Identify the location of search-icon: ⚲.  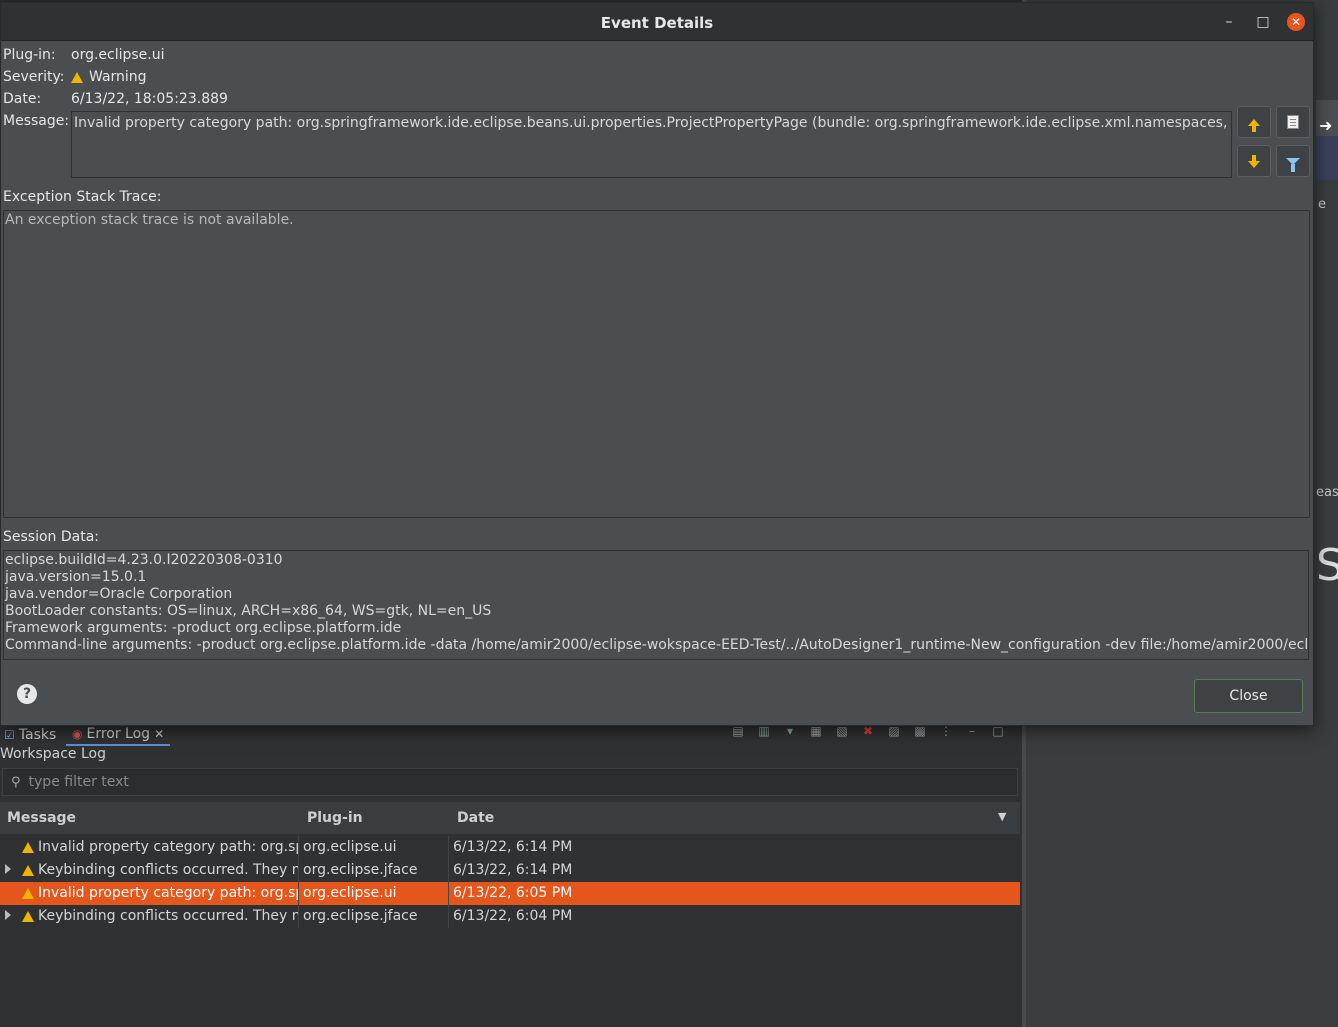
(16, 782).